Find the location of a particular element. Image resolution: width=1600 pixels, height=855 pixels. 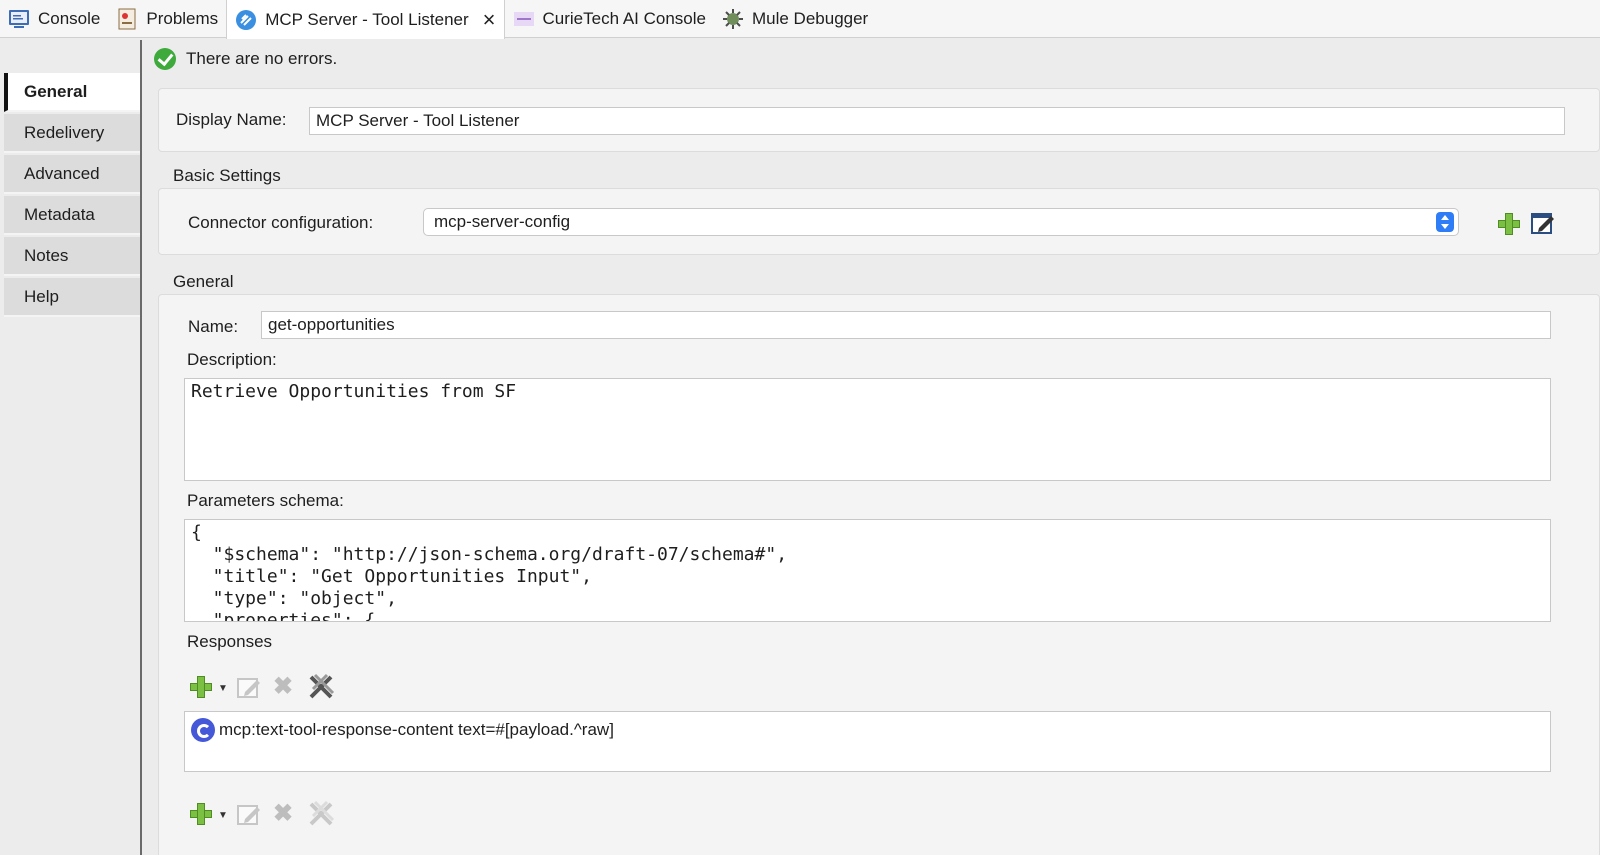

sidebar-item-label: Notes is located at coordinates (46, 255).